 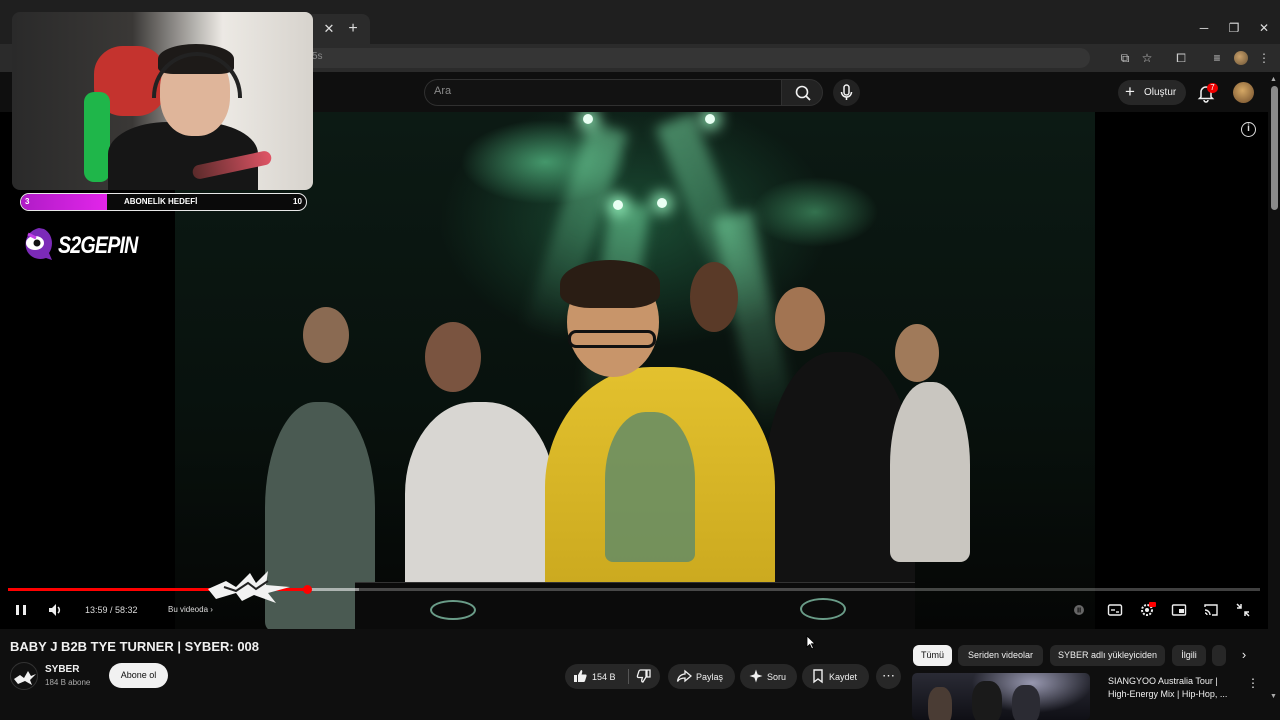 What do you see at coordinates (1253, 684) in the screenshot?
I see `more-vertical-icon: ⋮` at bounding box center [1253, 684].